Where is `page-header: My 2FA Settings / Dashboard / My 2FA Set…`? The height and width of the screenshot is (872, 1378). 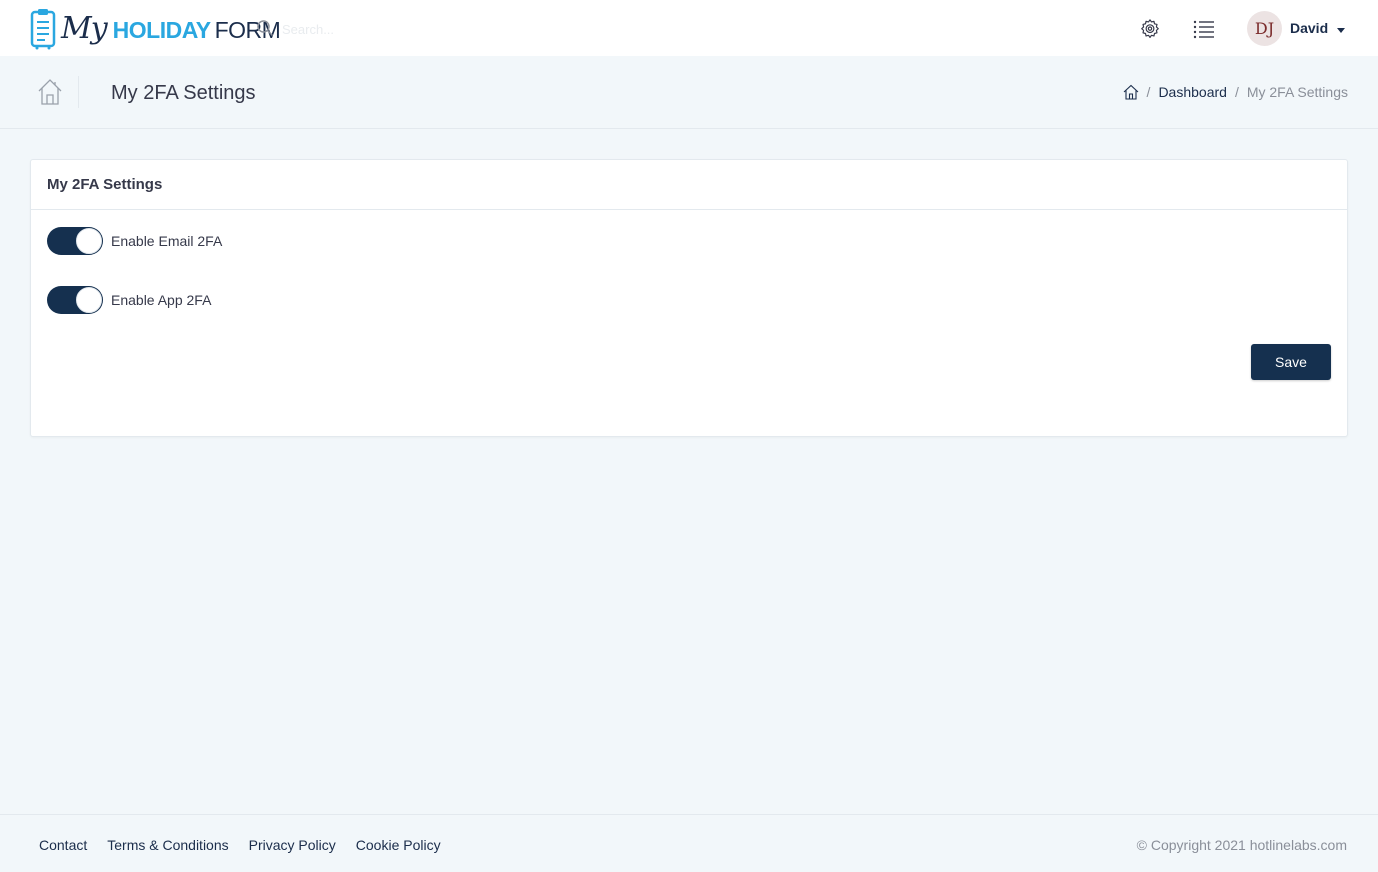 page-header: My 2FA Settings / Dashboard / My 2FA Set… is located at coordinates (689, 92).